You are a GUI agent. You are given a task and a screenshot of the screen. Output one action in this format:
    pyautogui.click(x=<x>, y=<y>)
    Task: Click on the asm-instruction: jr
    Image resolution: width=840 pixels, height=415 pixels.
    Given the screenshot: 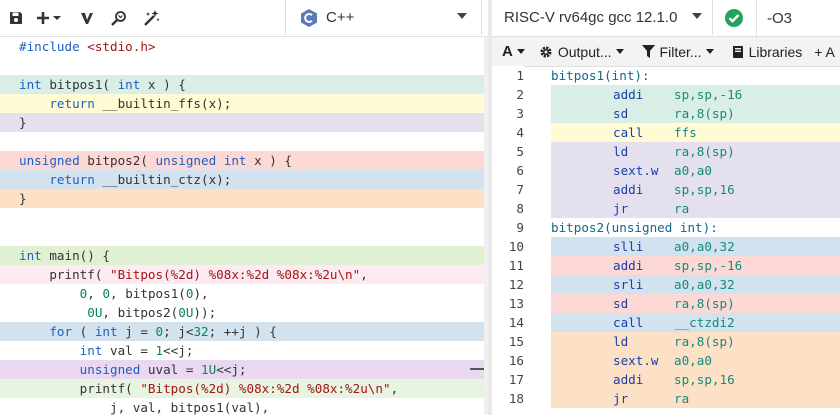 What is the action you would take?
    pyautogui.click(x=621, y=398)
    